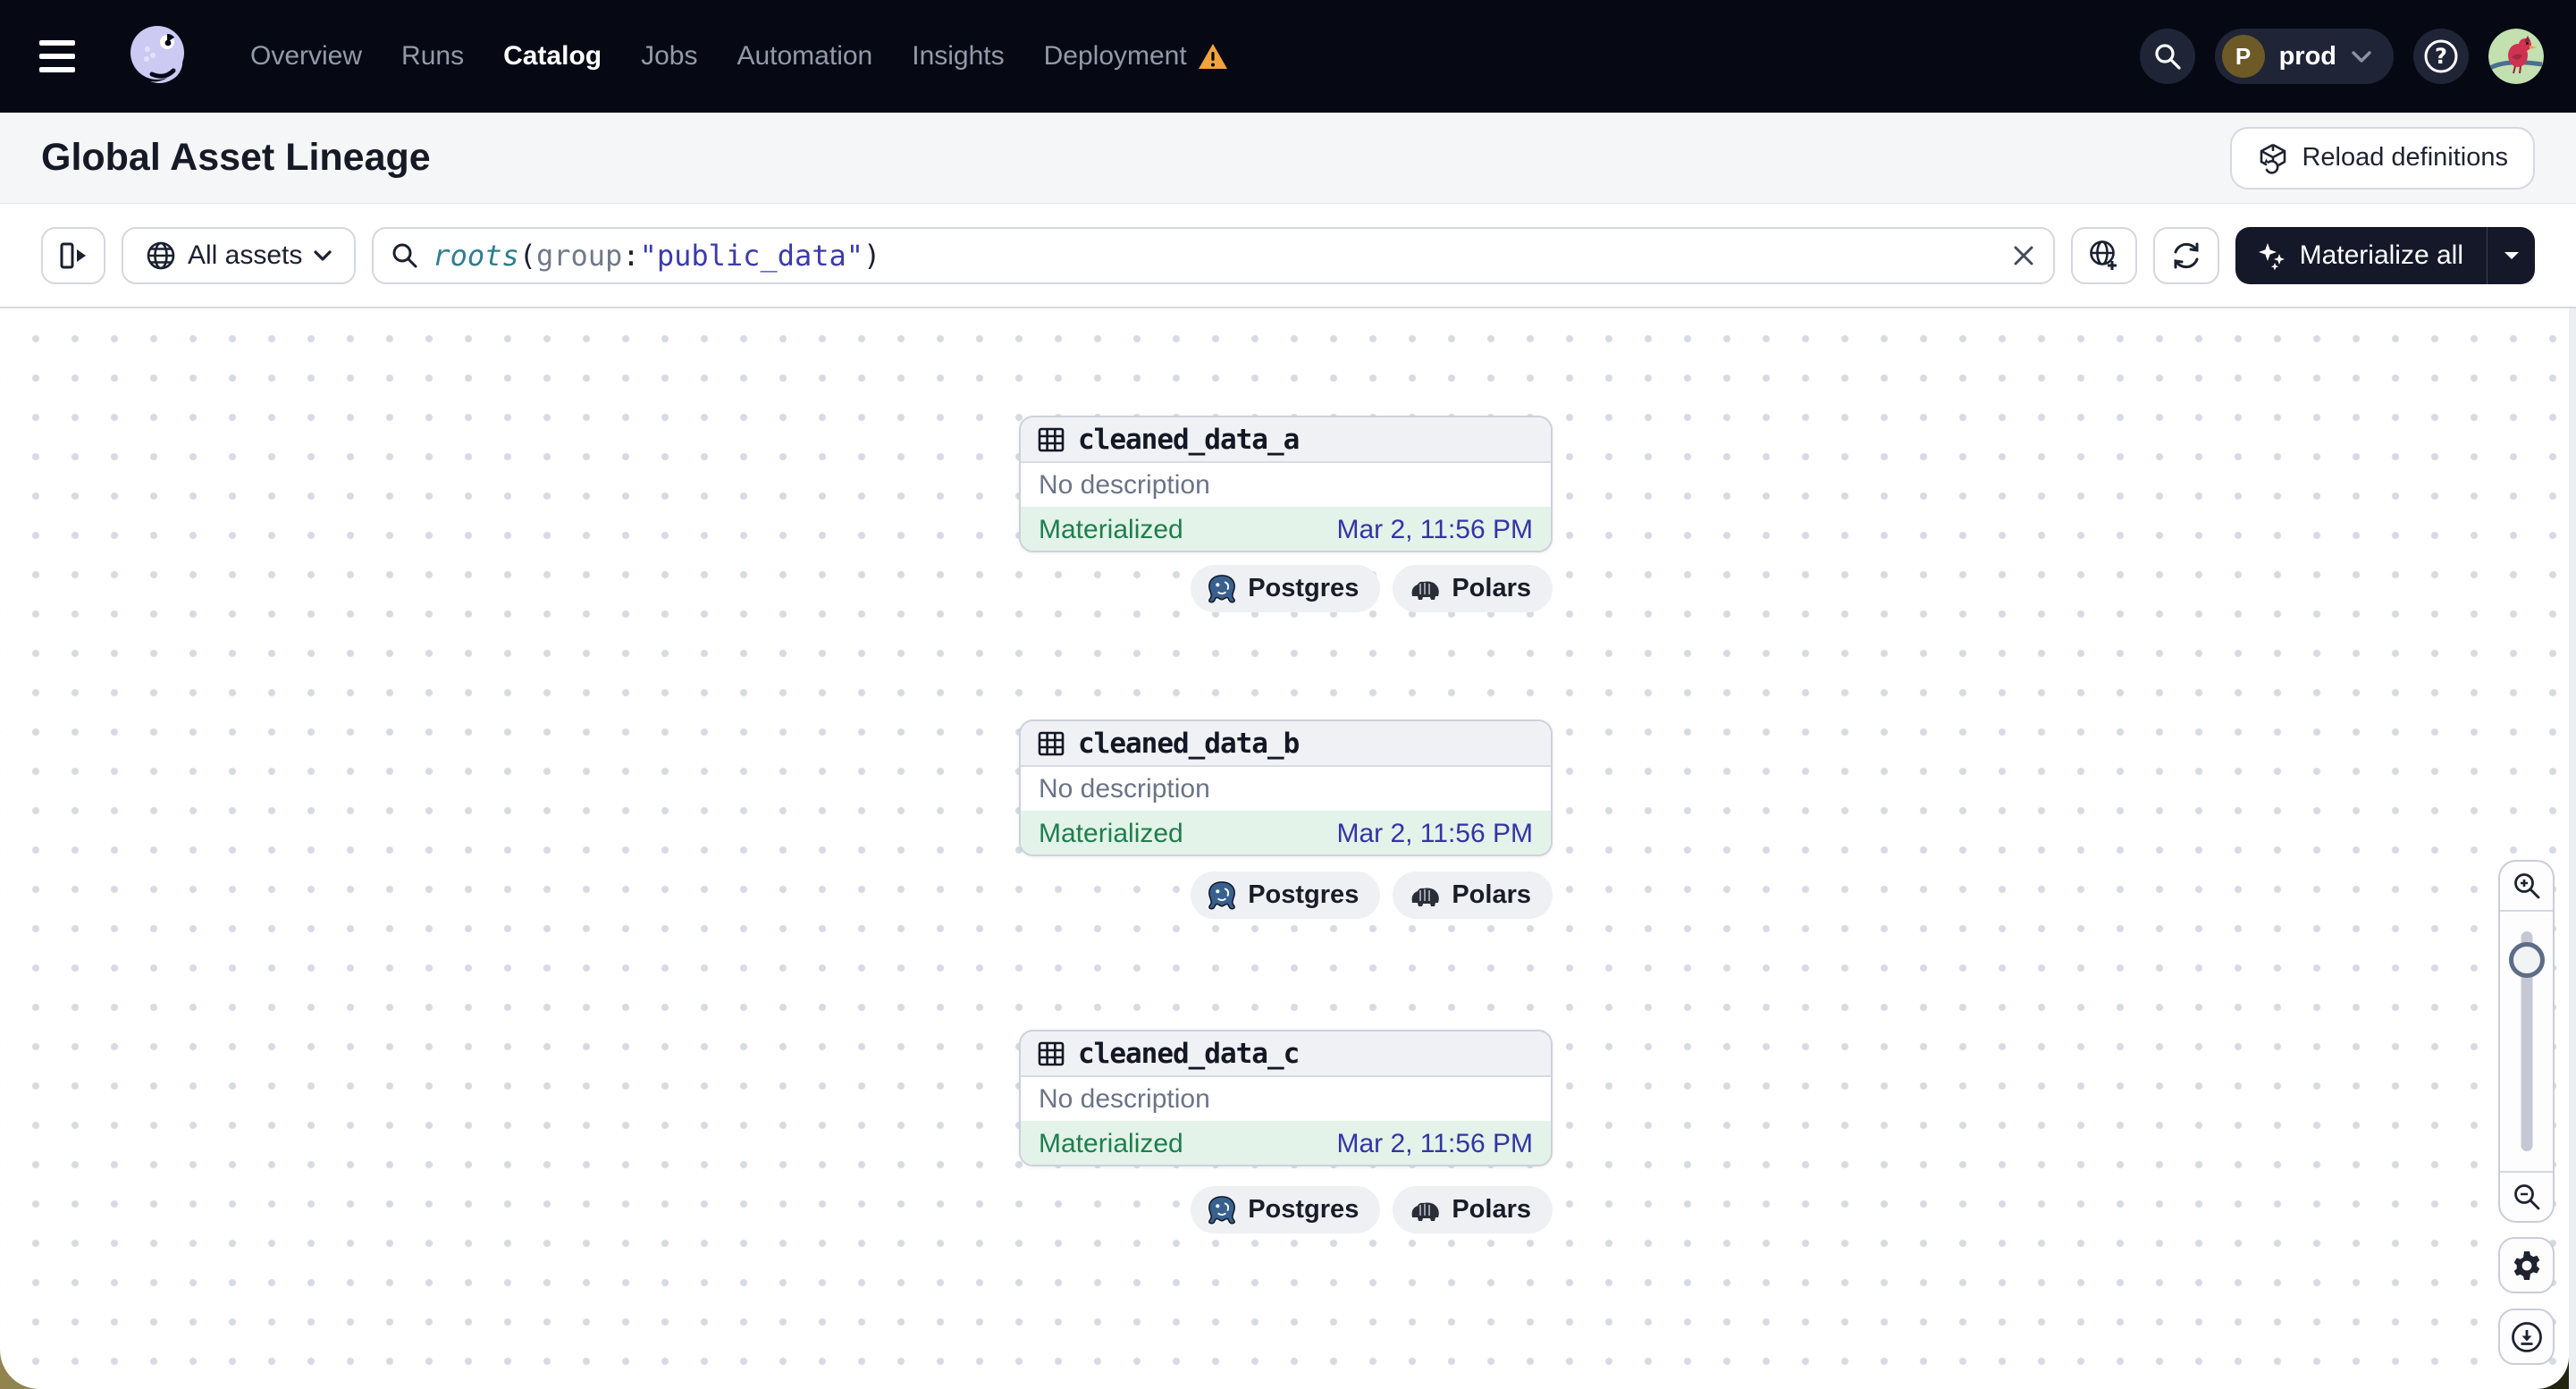 Image resolution: width=2576 pixels, height=1389 pixels. I want to click on asset-scope-filter-button: All assets, so click(240, 255).